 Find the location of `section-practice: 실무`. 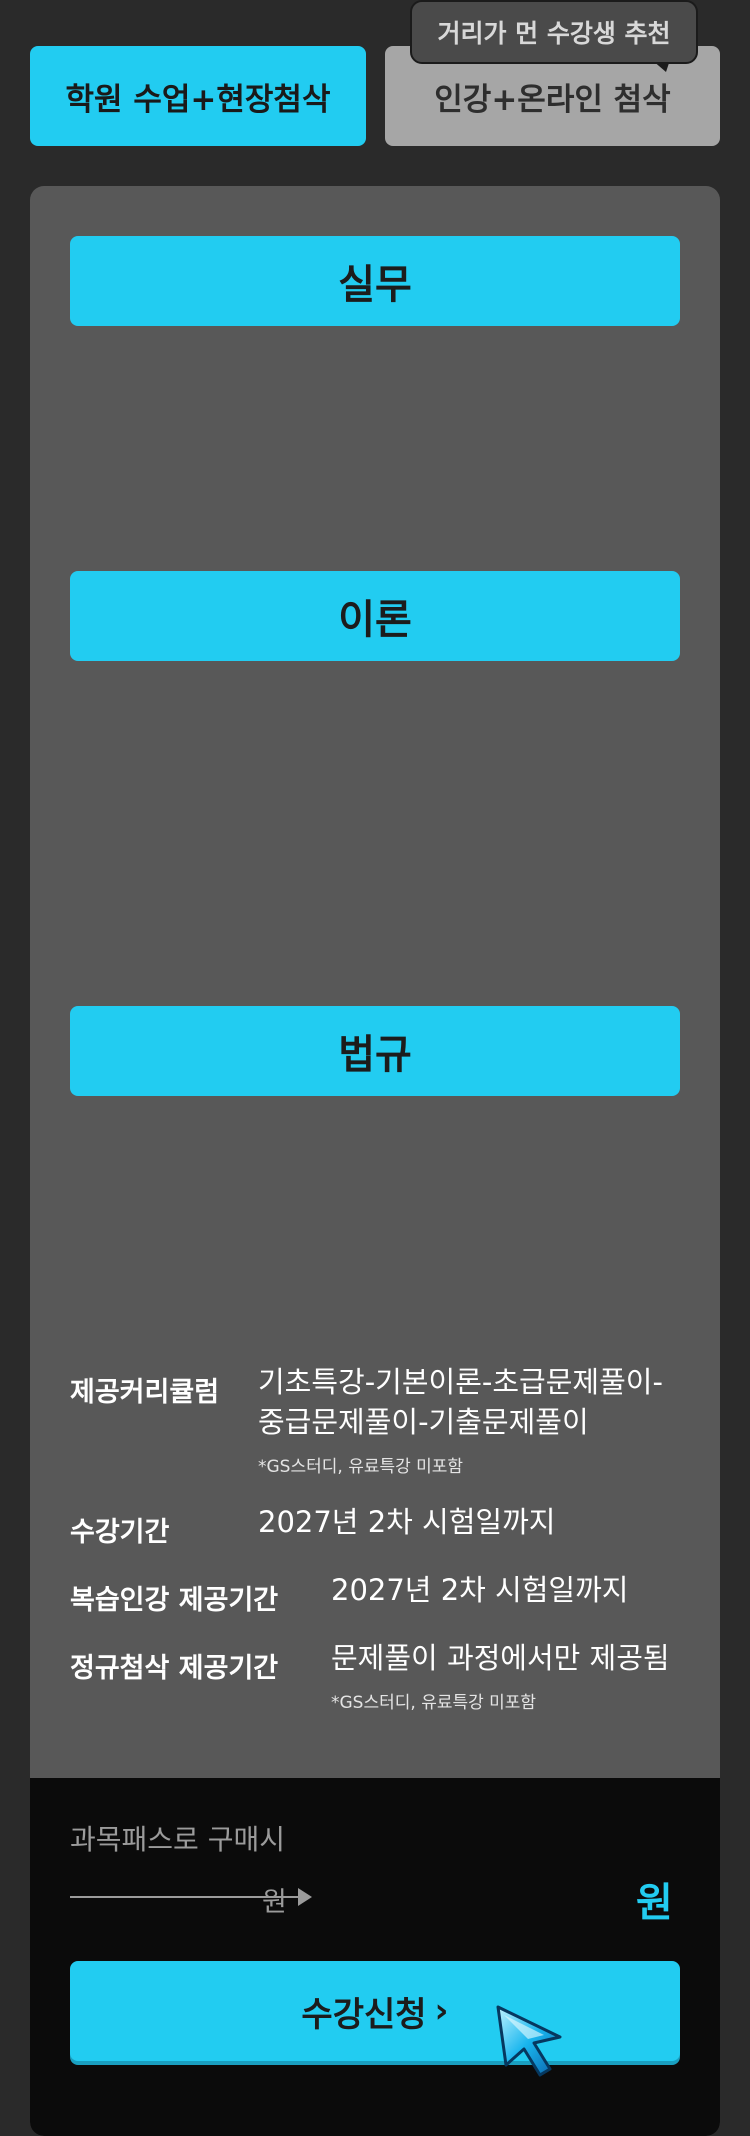

section-practice: 실무 is located at coordinates (375, 281).